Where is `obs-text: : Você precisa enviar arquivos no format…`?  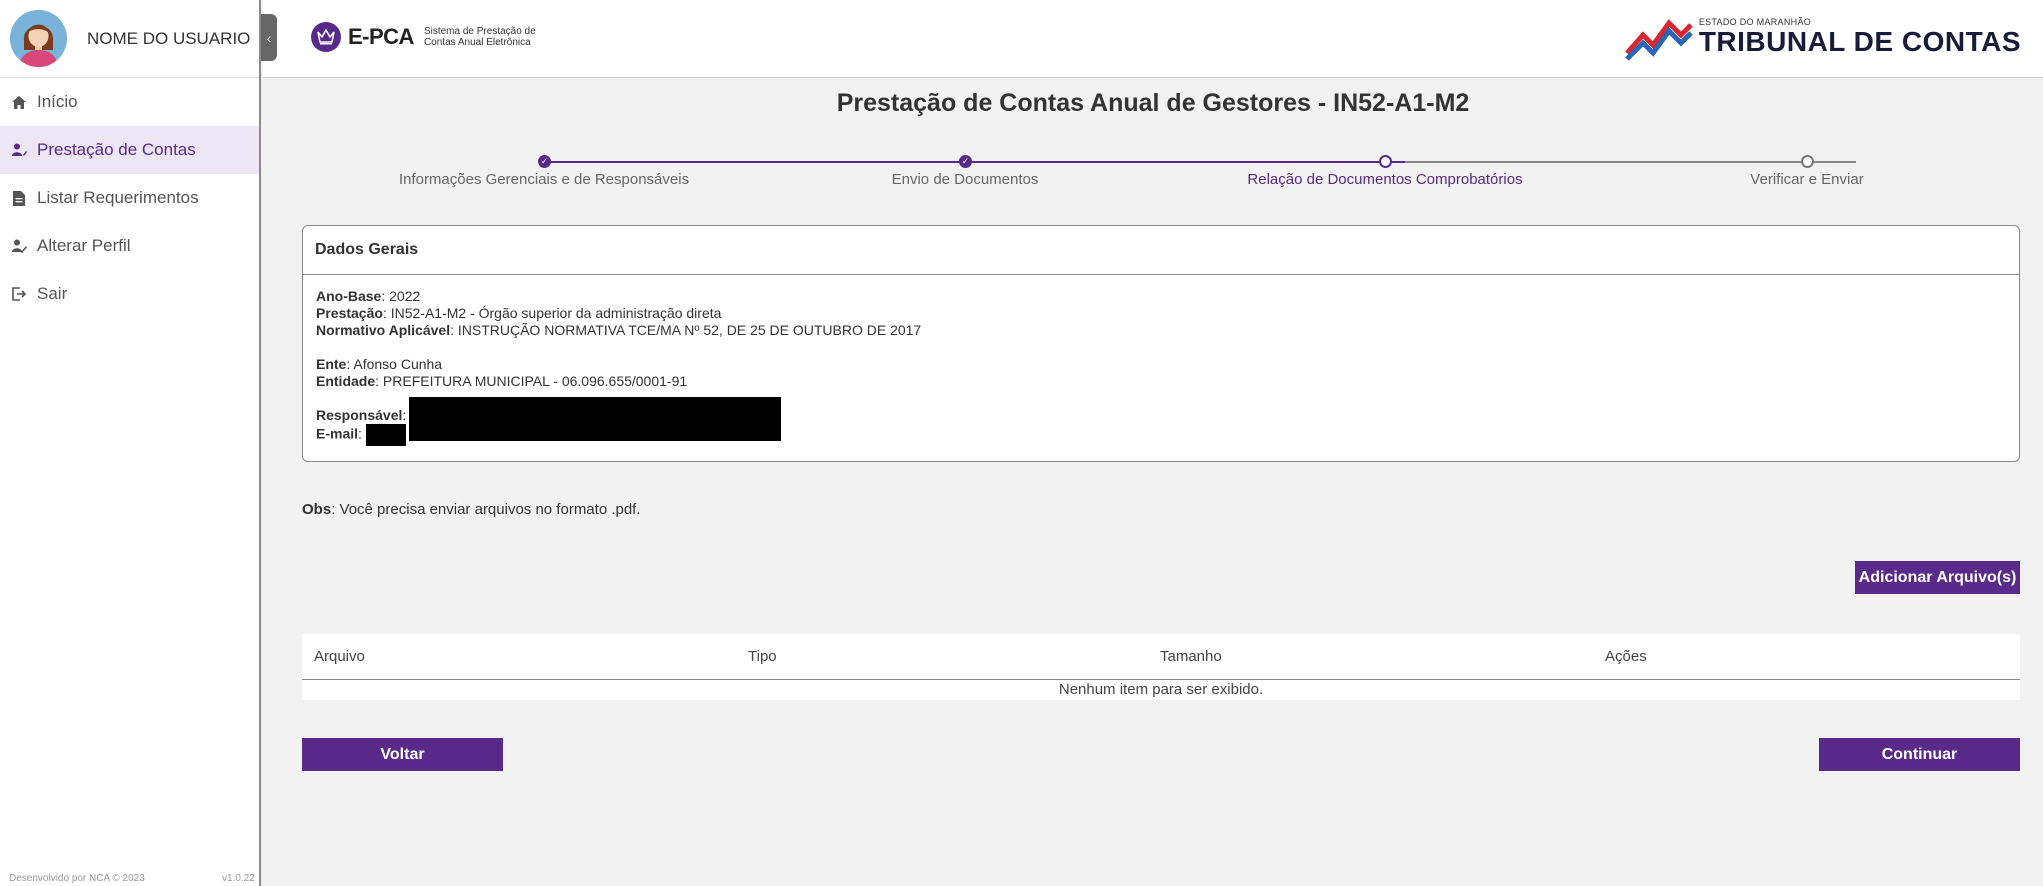
obs-text: : Você precisa enviar arquivos no format… is located at coordinates (486, 509).